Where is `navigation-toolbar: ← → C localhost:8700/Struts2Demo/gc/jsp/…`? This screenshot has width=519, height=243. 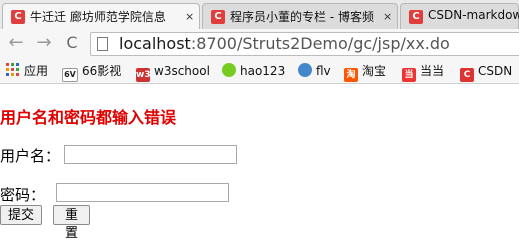 navigation-toolbar: ← → C localhost:8700/Struts2Demo/gc/jsp/… is located at coordinates (259, 44).